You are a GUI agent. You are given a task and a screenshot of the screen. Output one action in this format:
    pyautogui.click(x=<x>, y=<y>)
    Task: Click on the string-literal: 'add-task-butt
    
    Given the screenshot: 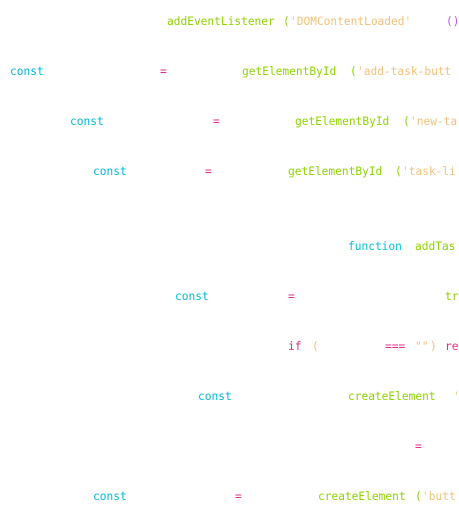 What is the action you would take?
    pyautogui.click(x=404, y=71)
    